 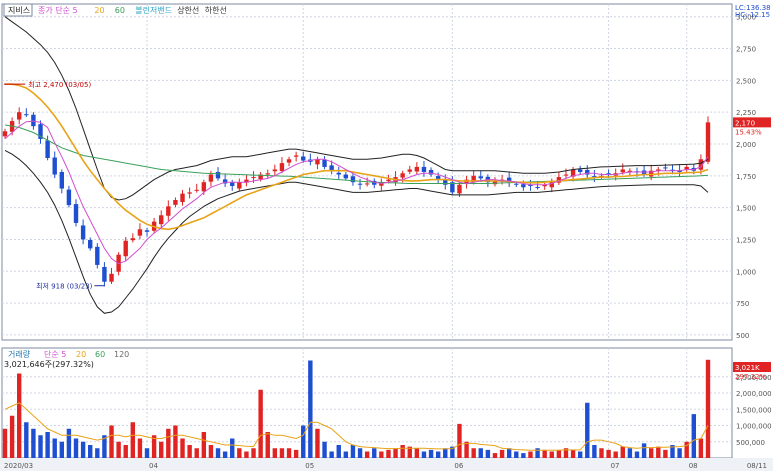 What do you see at coordinates (18, 466) in the screenshot?
I see `x-axis-label: 2020/03` at bounding box center [18, 466].